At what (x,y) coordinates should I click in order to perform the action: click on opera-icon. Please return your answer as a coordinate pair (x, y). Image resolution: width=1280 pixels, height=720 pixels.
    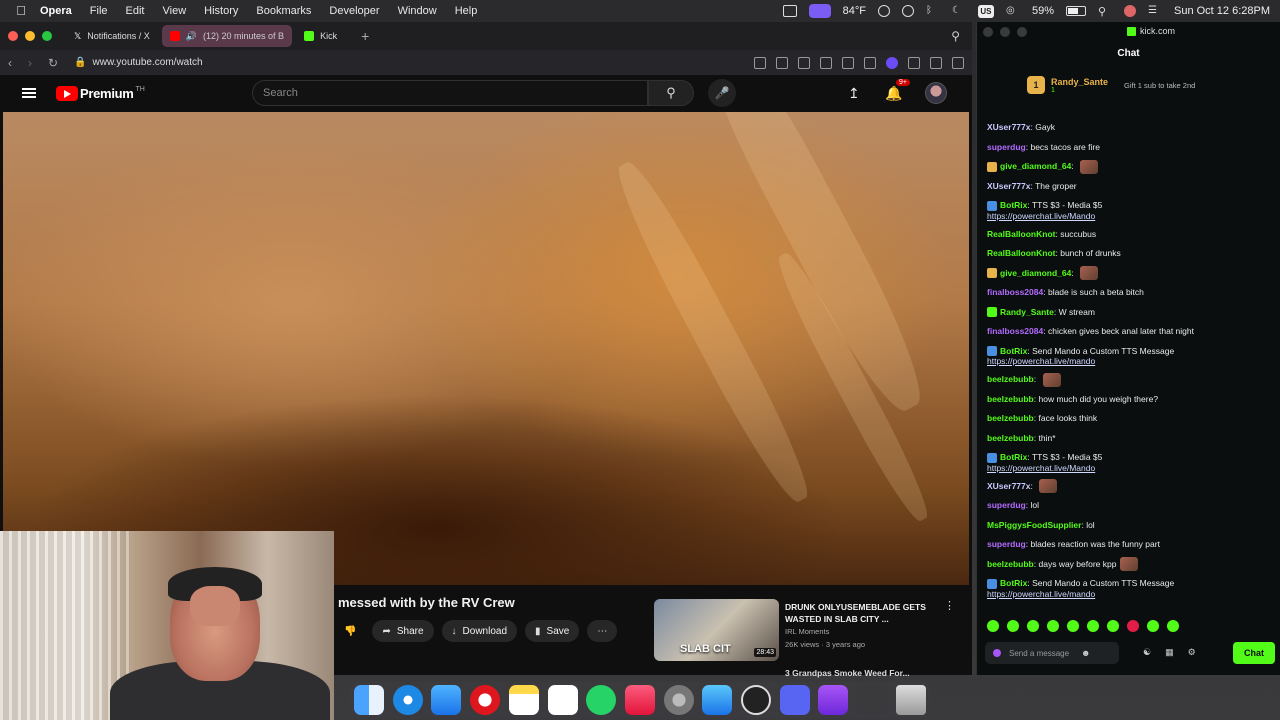
    Looking at the image, I should click on (485, 700).